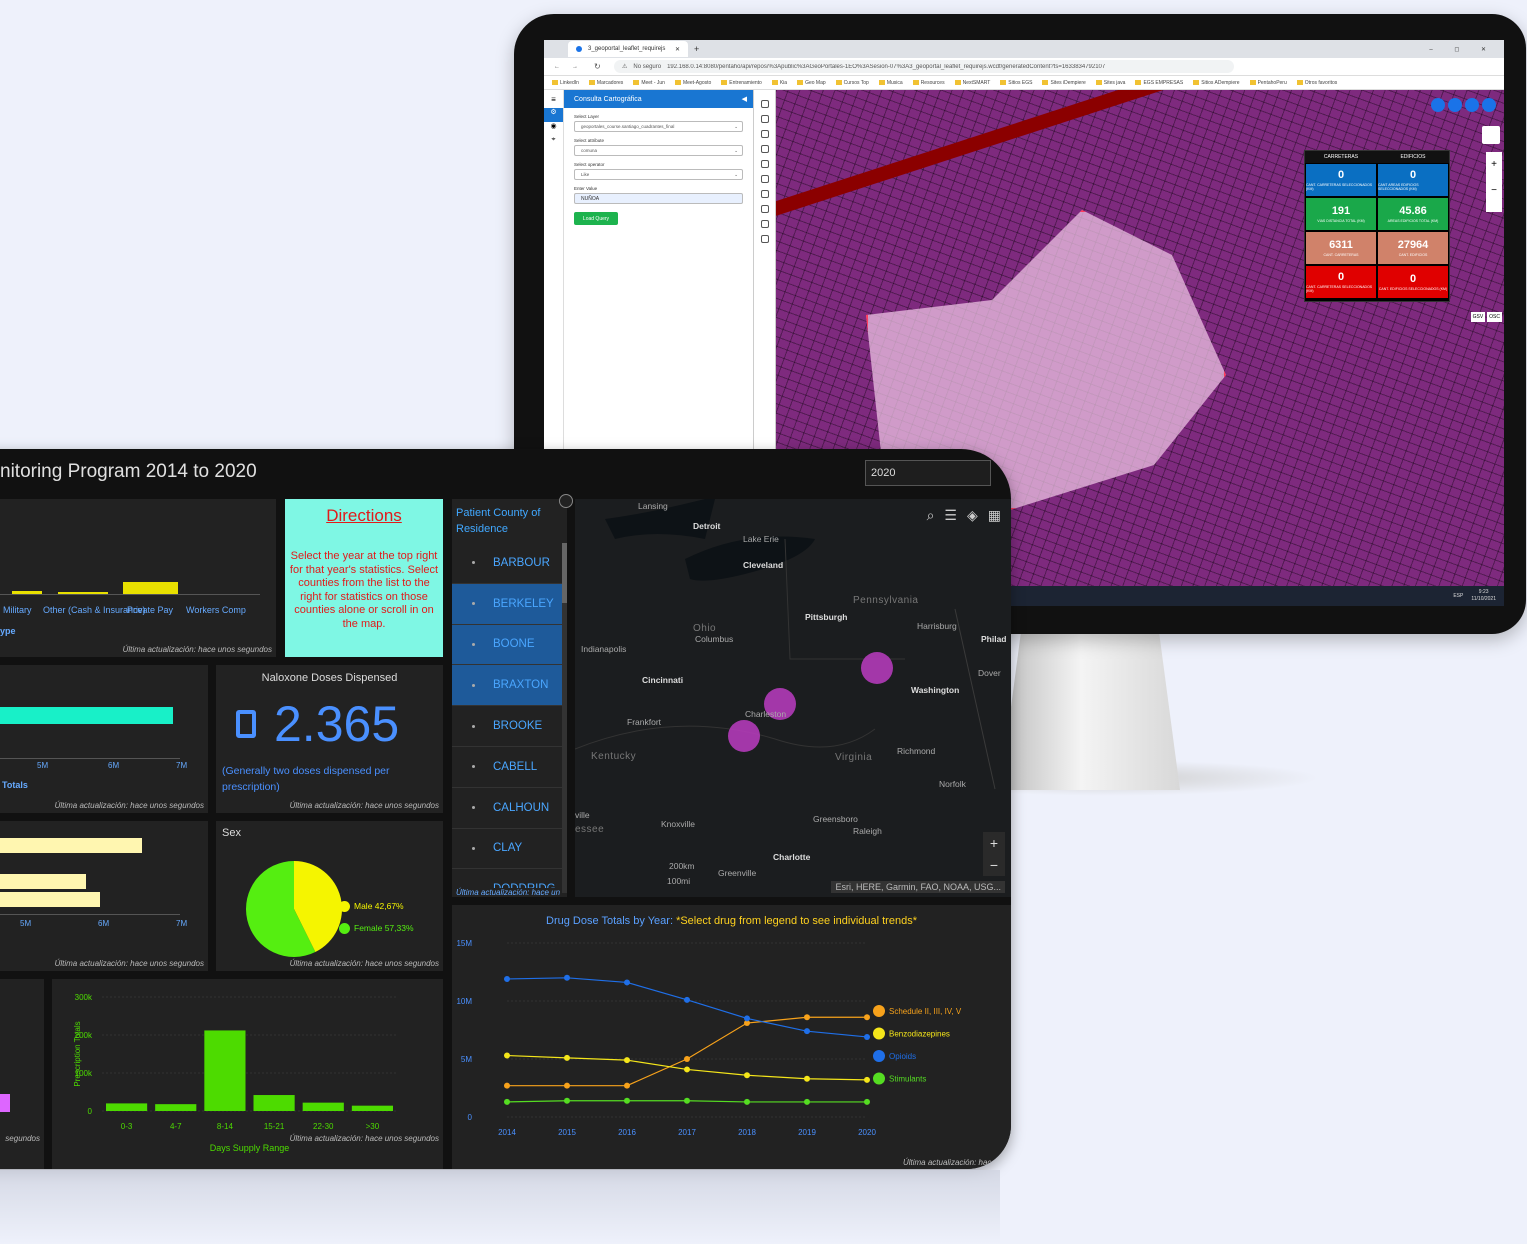 Image resolution: width=1527 pixels, height=1244 pixels. I want to click on bookmark-item: Cursos Top, so click(852, 83).